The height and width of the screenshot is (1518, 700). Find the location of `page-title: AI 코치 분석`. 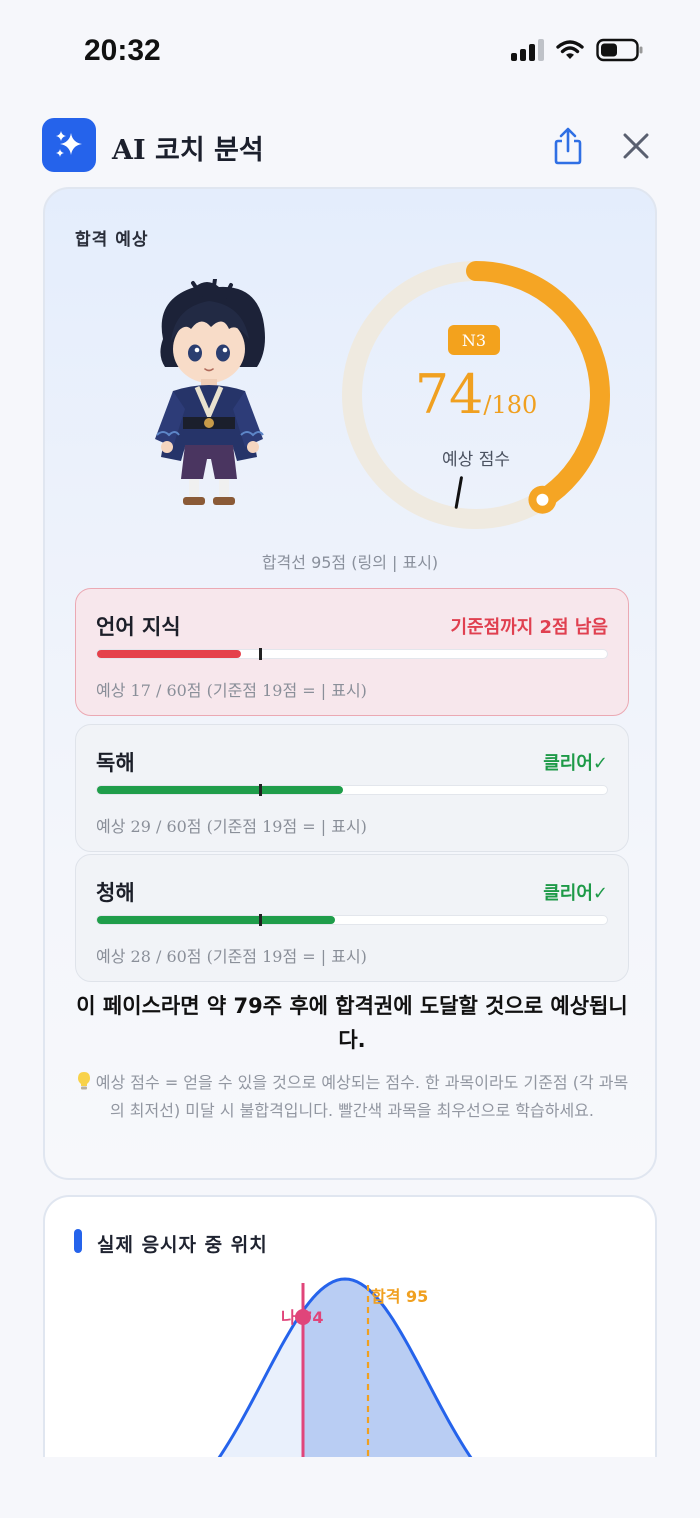

page-title: AI 코치 분석 is located at coordinates (188, 150).